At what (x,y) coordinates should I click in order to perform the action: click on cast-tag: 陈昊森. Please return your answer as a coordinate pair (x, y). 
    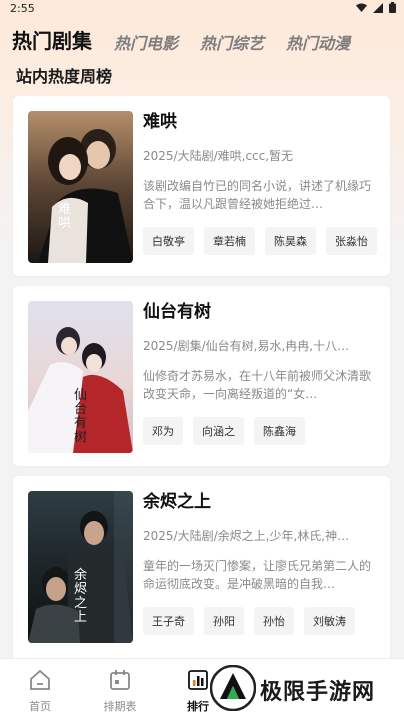
    Looking at the image, I should click on (290, 241).